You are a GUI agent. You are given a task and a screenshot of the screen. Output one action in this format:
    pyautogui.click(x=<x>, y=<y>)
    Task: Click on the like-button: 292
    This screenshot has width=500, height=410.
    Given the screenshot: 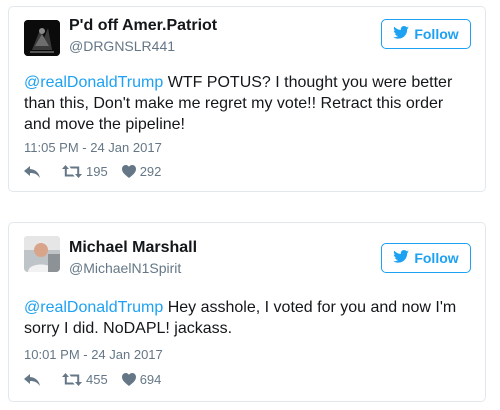 What is the action you would take?
    pyautogui.click(x=141, y=171)
    